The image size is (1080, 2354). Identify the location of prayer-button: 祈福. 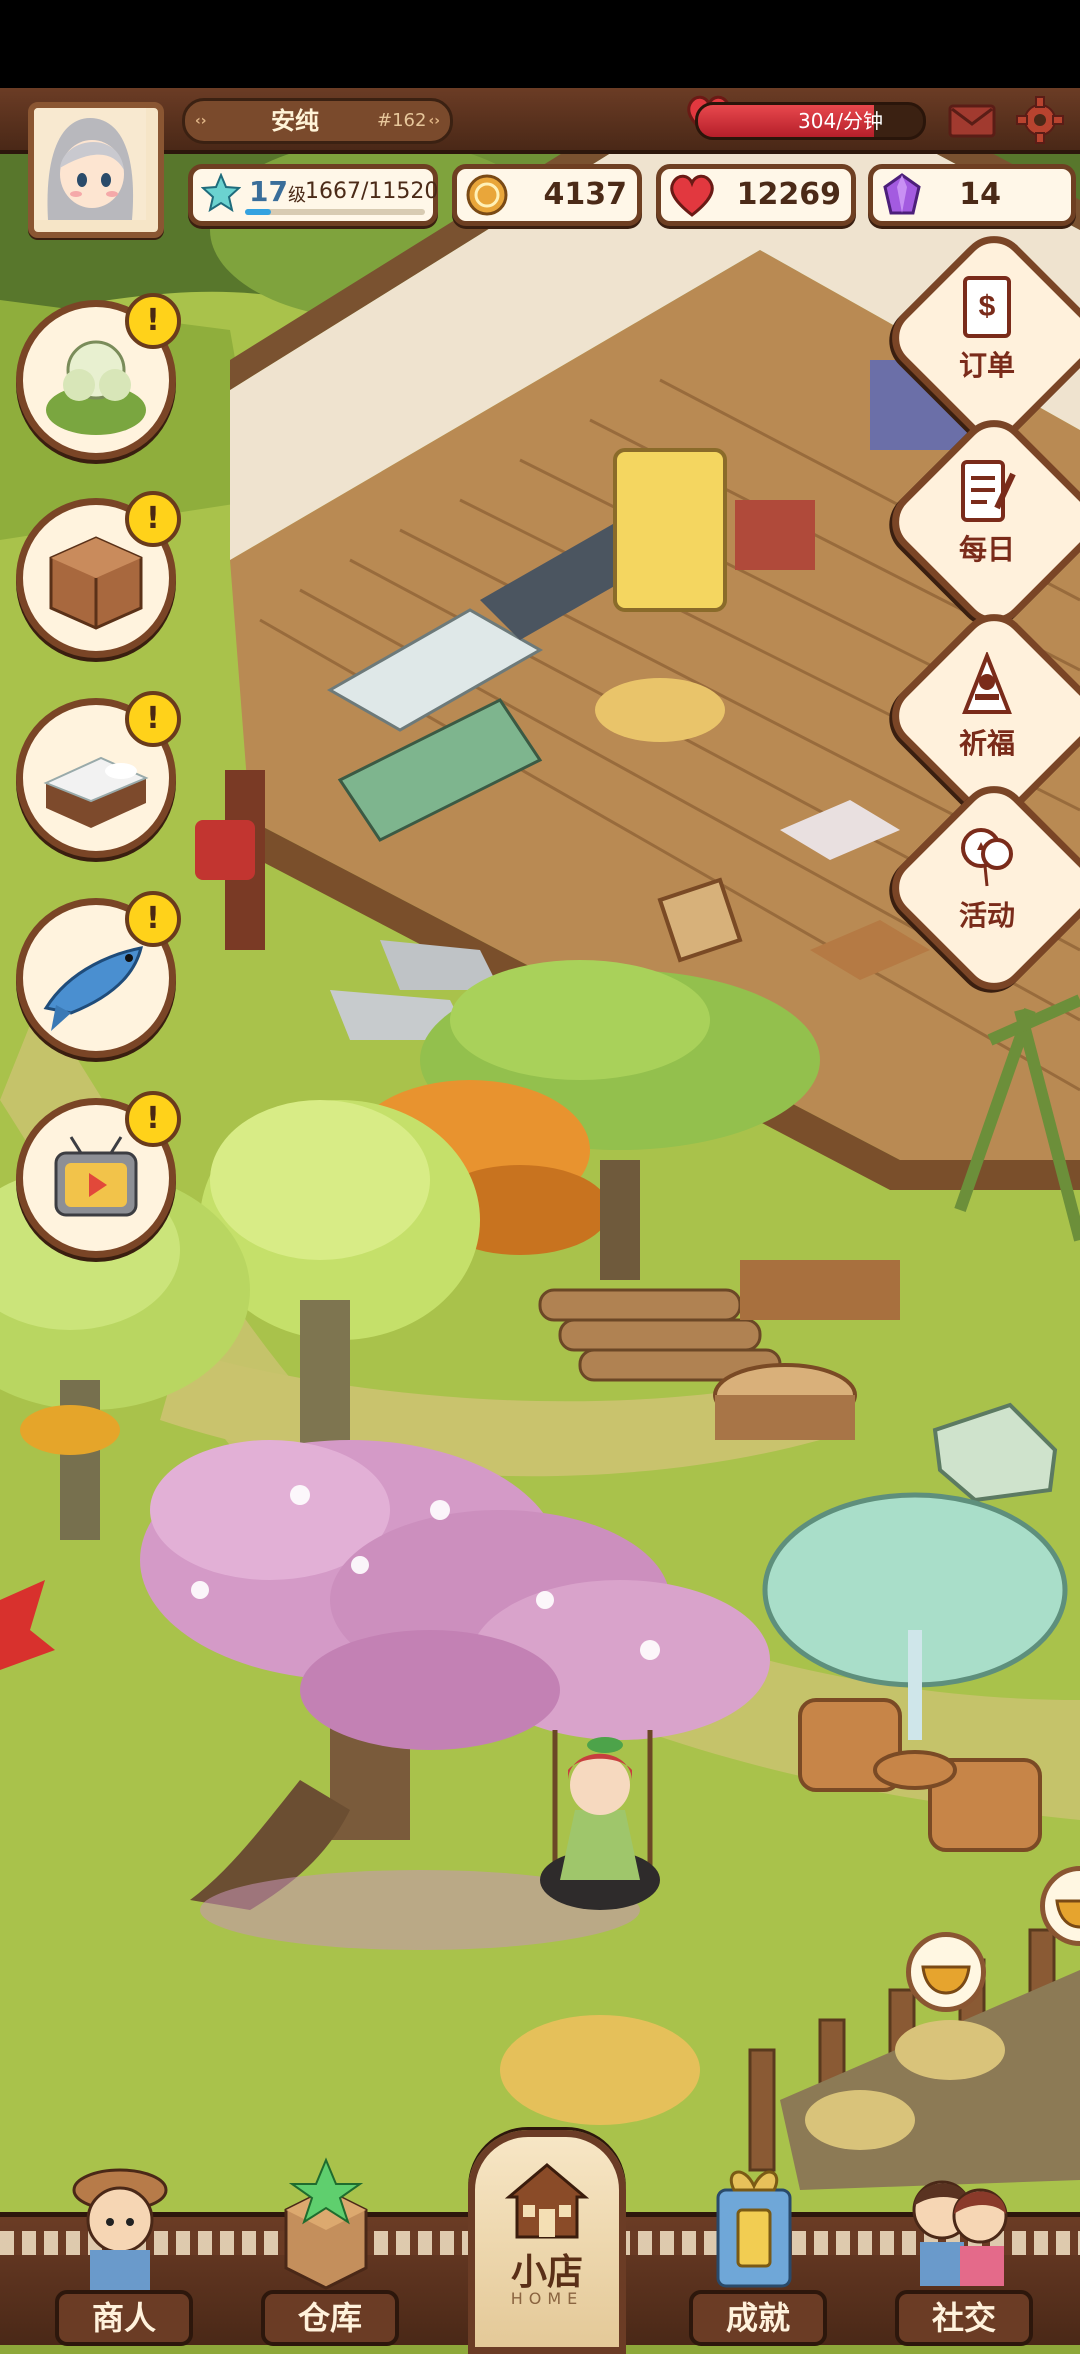
(987, 709).